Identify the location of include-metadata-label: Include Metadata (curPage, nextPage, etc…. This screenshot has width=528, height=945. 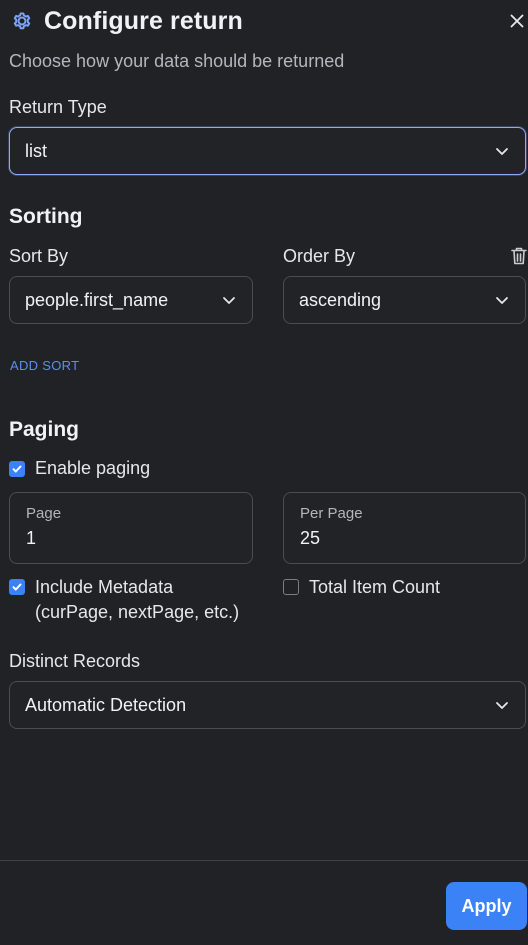
(137, 600).